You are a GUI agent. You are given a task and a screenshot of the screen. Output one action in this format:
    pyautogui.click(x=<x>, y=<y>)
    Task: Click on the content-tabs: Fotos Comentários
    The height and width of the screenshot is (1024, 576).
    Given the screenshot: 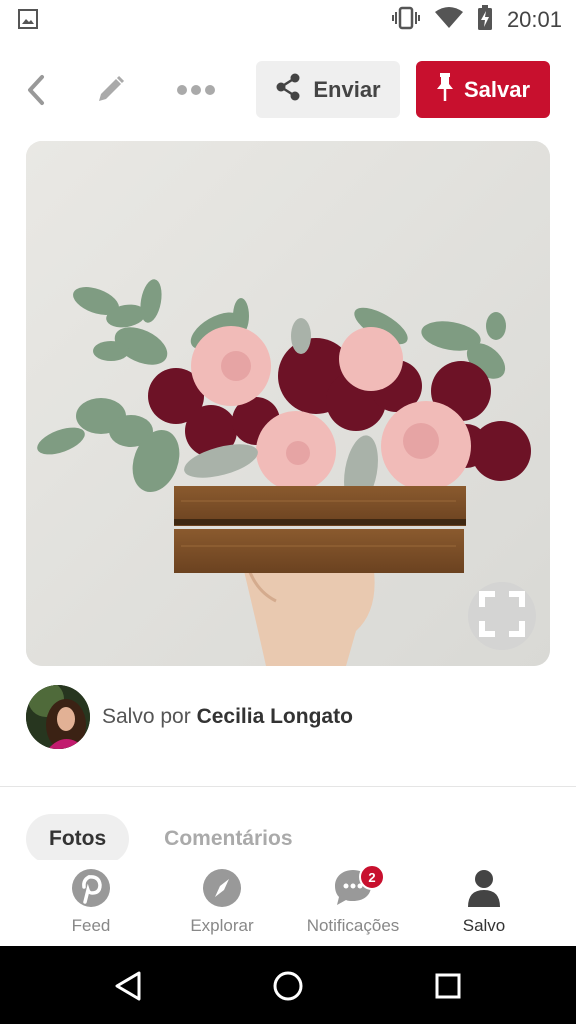 What is the action you would take?
    pyautogui.click(x=171, y=839)
    